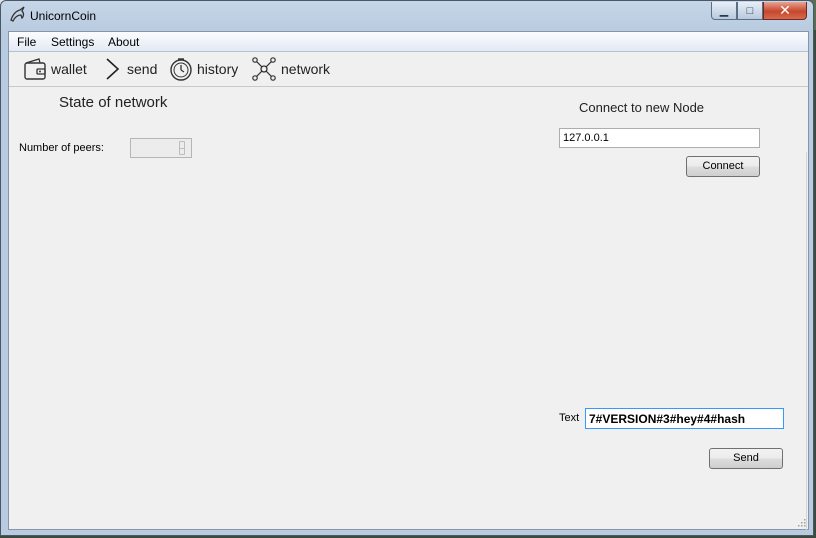 The image size is (816, 538). Describe the element at coordinates (113, 69) in the screenshot. I see `chevron-right-icon` at that location.